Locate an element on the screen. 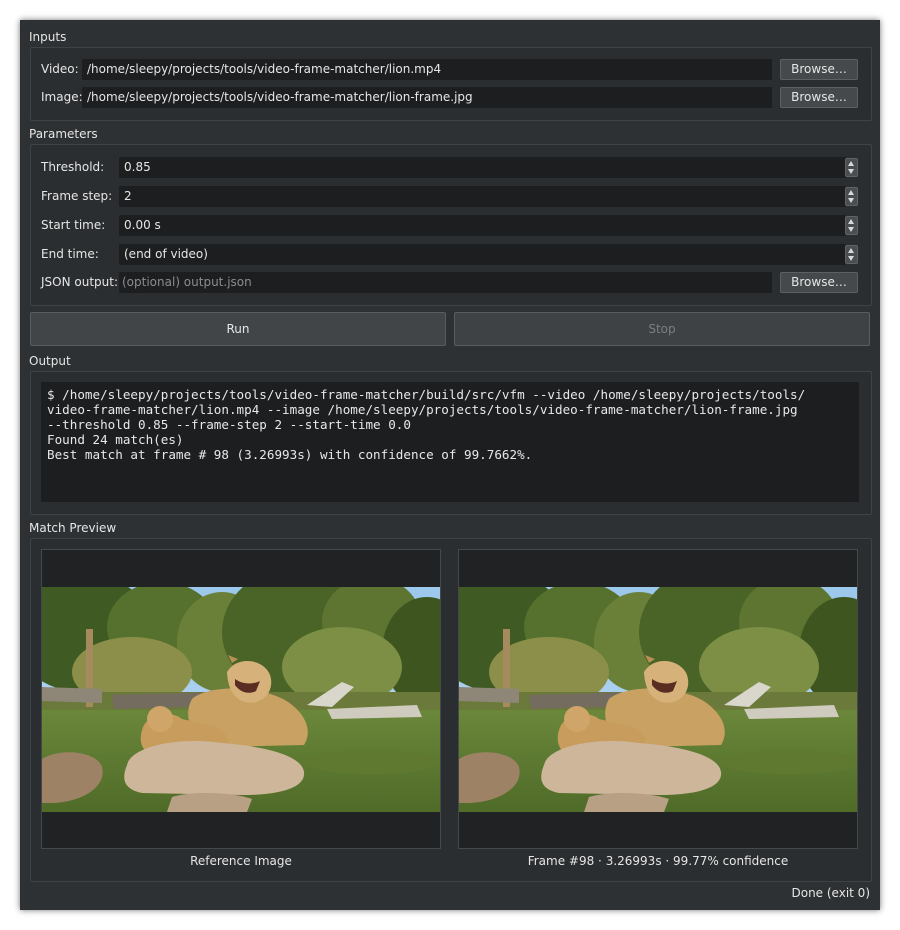 This screenshot has width=900, height=930. image-label: Image: is located at coordinates (62, 97).